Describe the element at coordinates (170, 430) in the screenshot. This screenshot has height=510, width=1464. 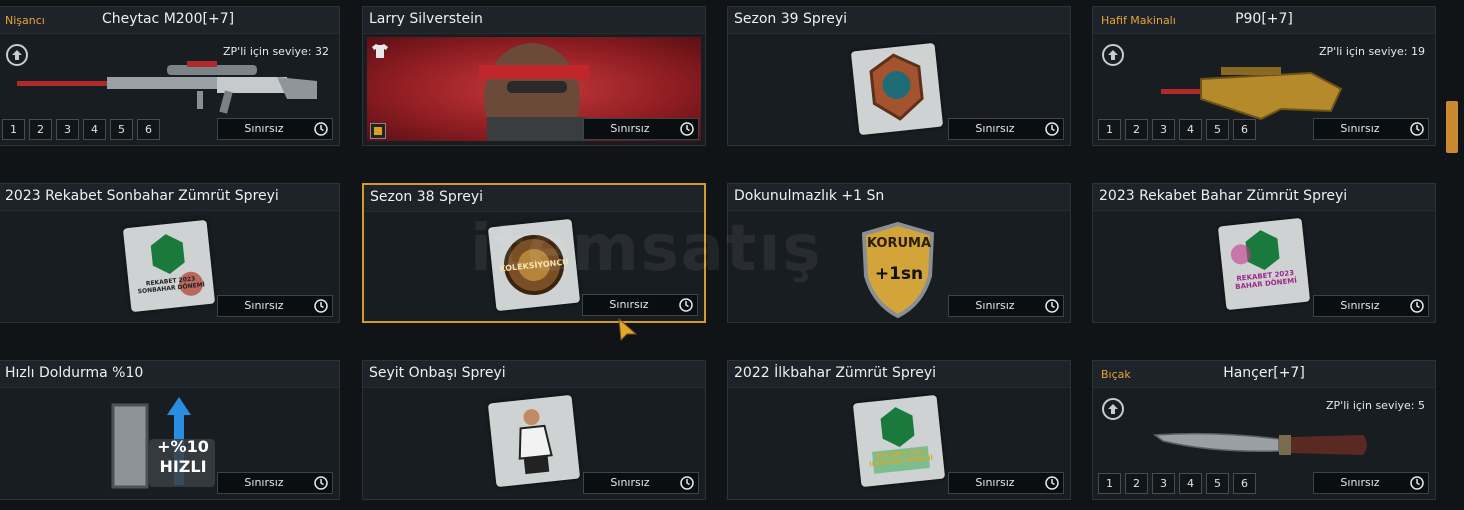
I see `item-card-hizli-doldurma: Hızlı Doldurma %10 +%10 HIZLI Sınırsız` at that location.